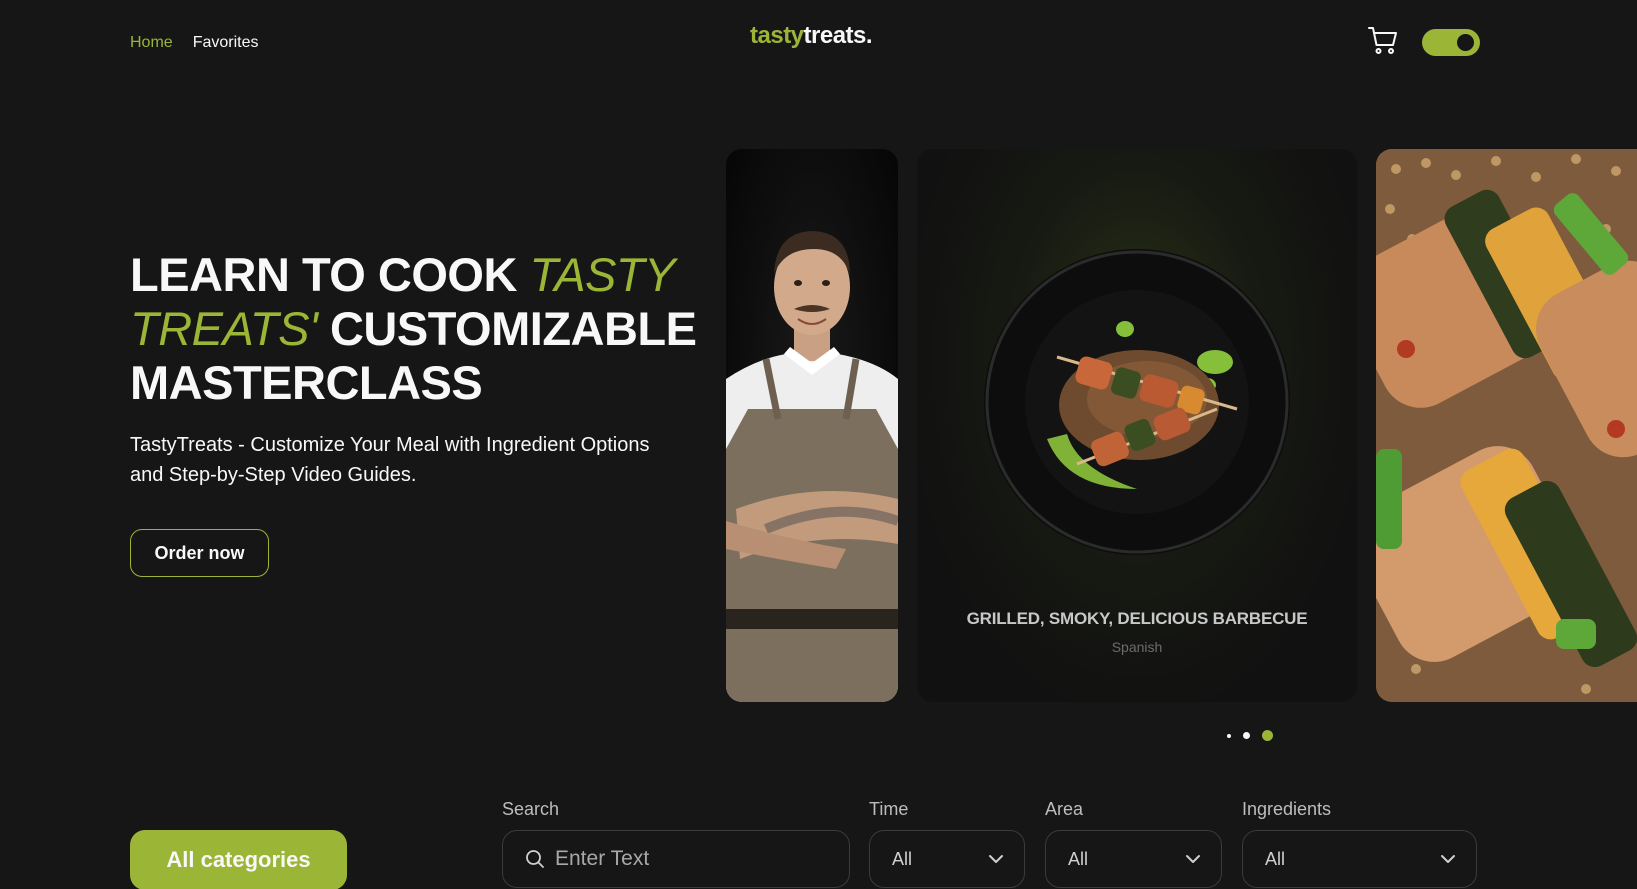  I want to click on nav-favorites-link: Favorites, so click(226, 43).